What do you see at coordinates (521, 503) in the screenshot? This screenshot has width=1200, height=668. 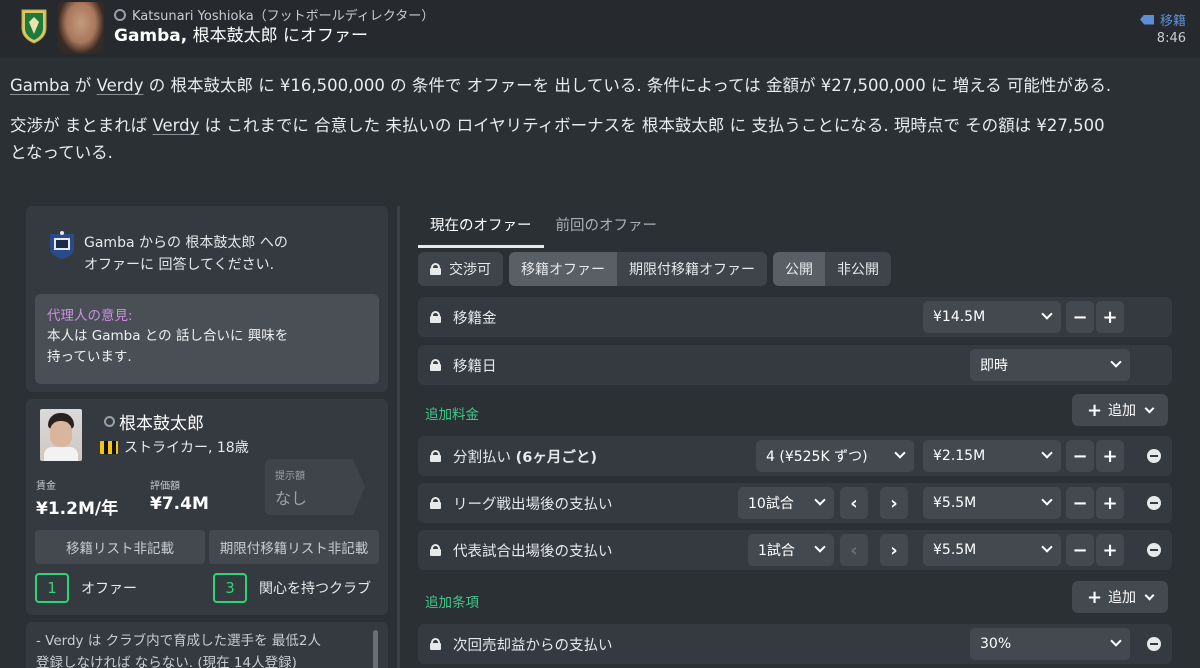 I see `league-label-wrap: リーグ戦出場後の支払い` at bounding box center [521, 503].